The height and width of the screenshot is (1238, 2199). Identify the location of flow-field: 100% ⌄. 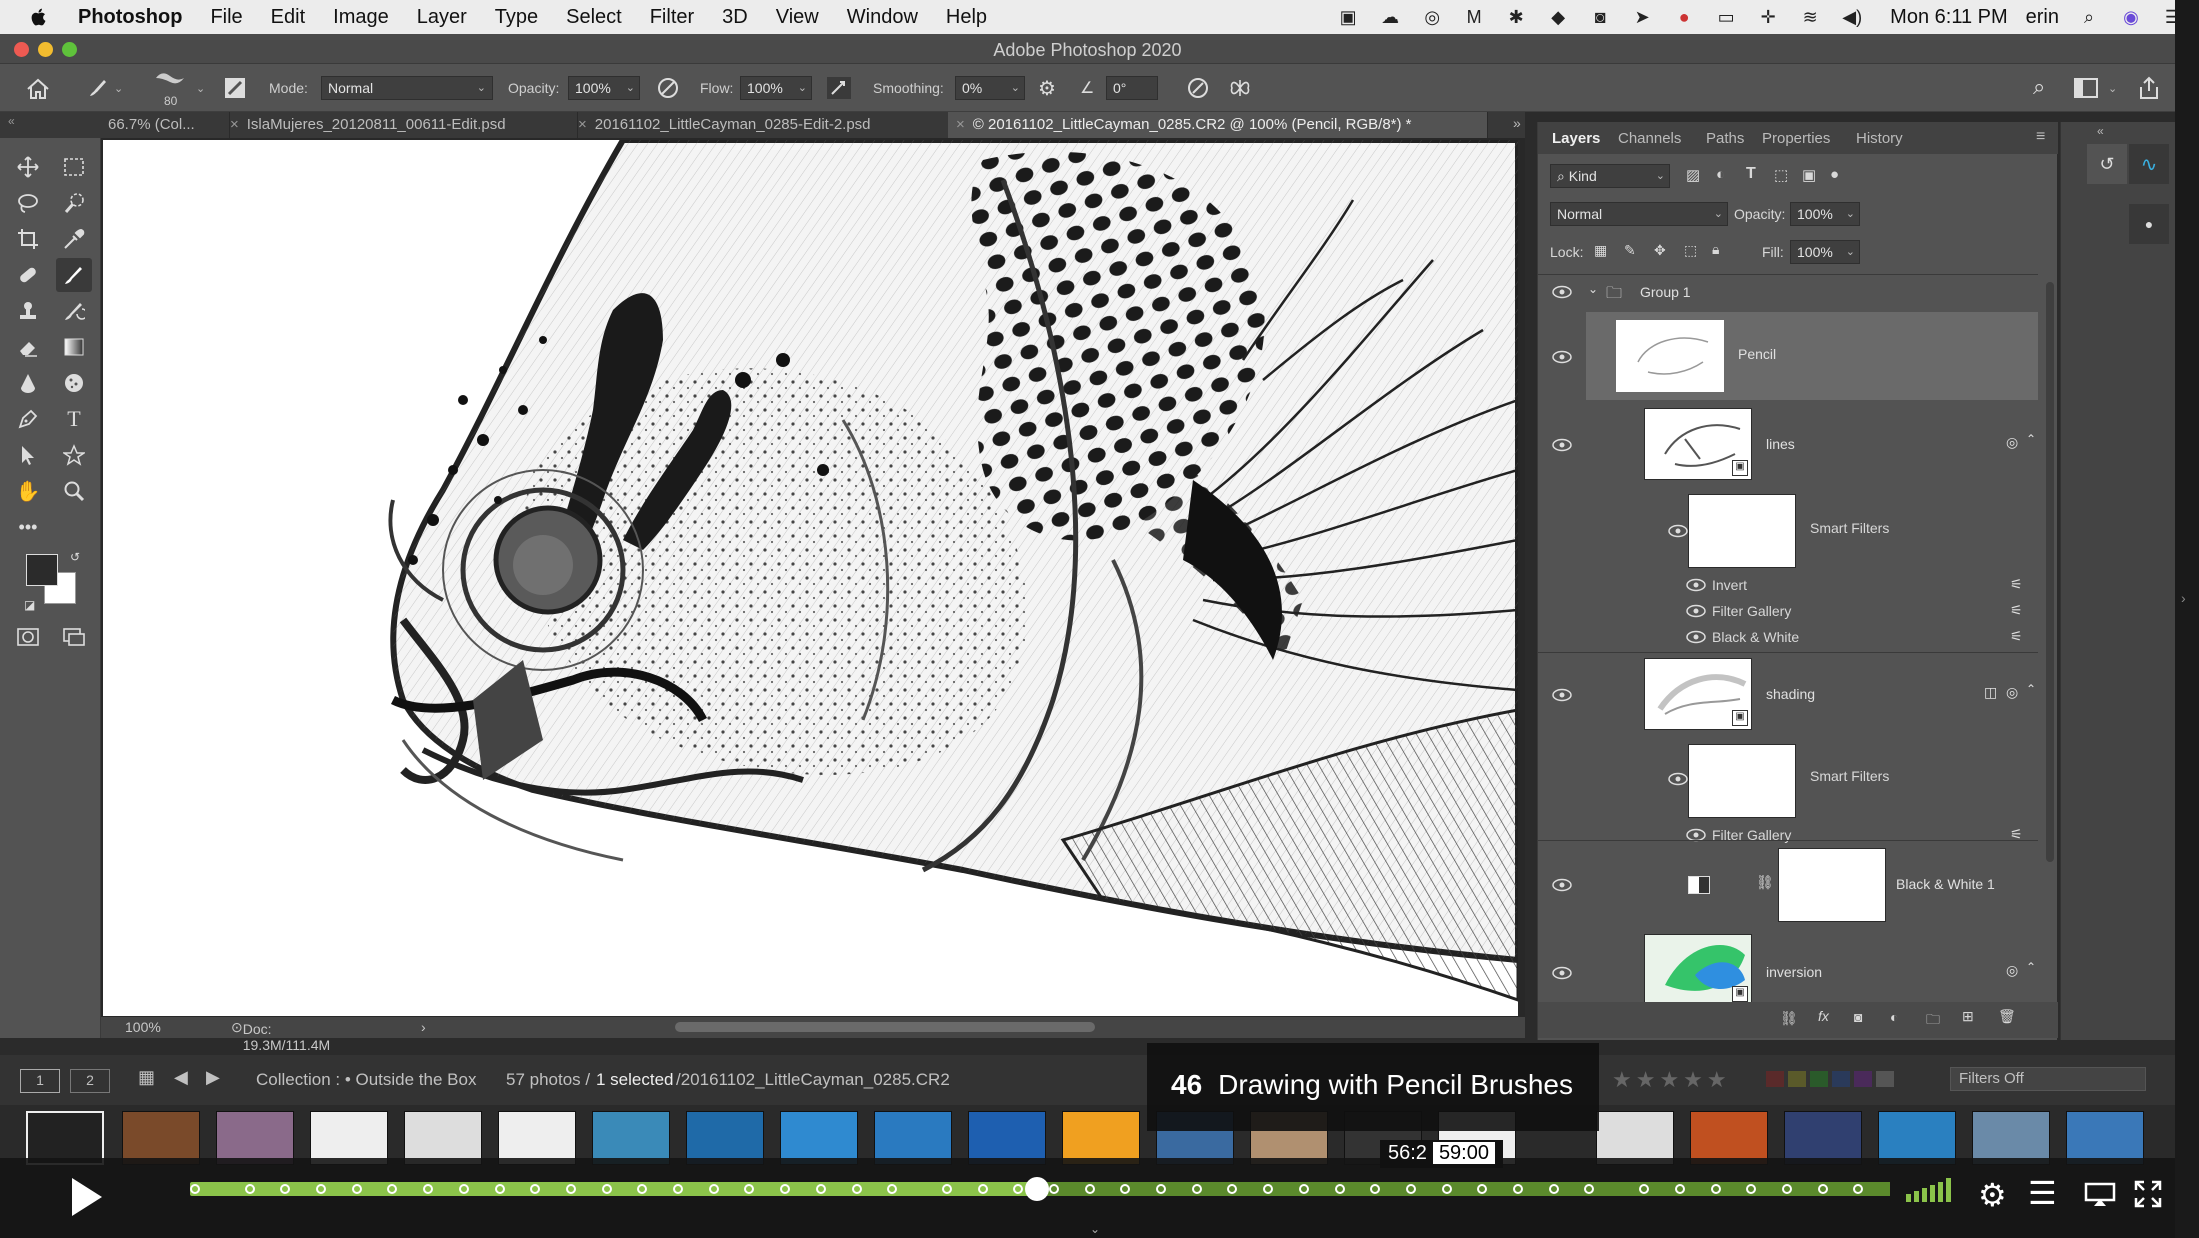
(776, 88).